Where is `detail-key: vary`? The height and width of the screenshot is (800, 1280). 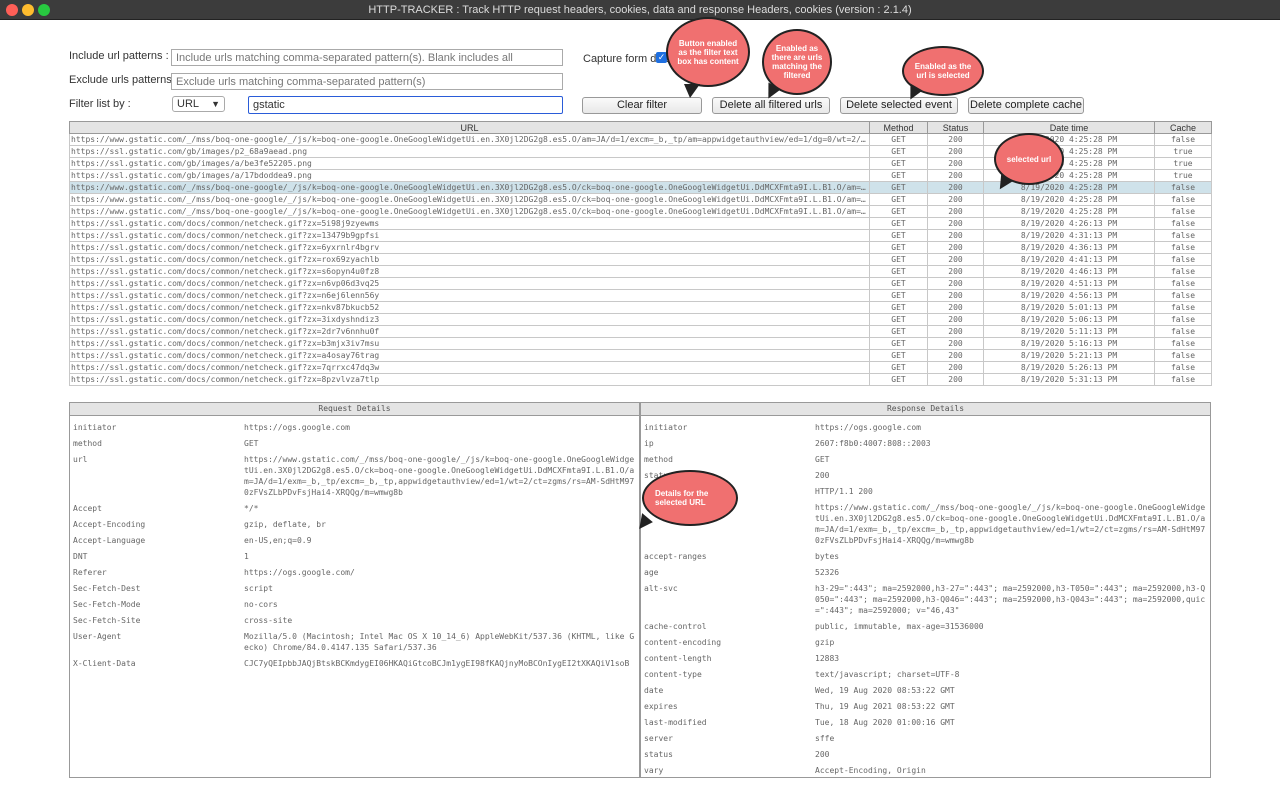 detail-key: vary is located at coordinates (654, 770).